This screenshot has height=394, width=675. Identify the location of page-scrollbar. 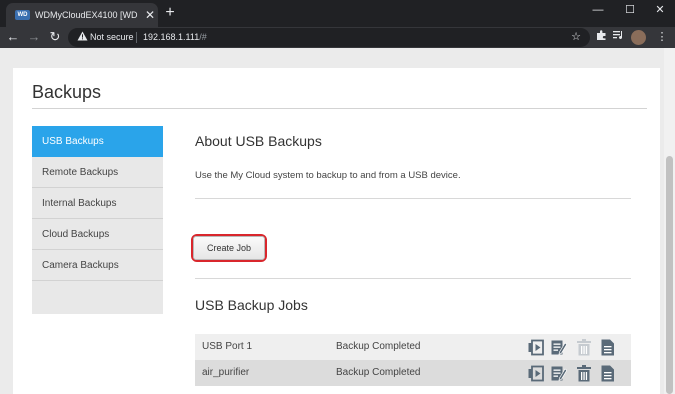
(669, 221).